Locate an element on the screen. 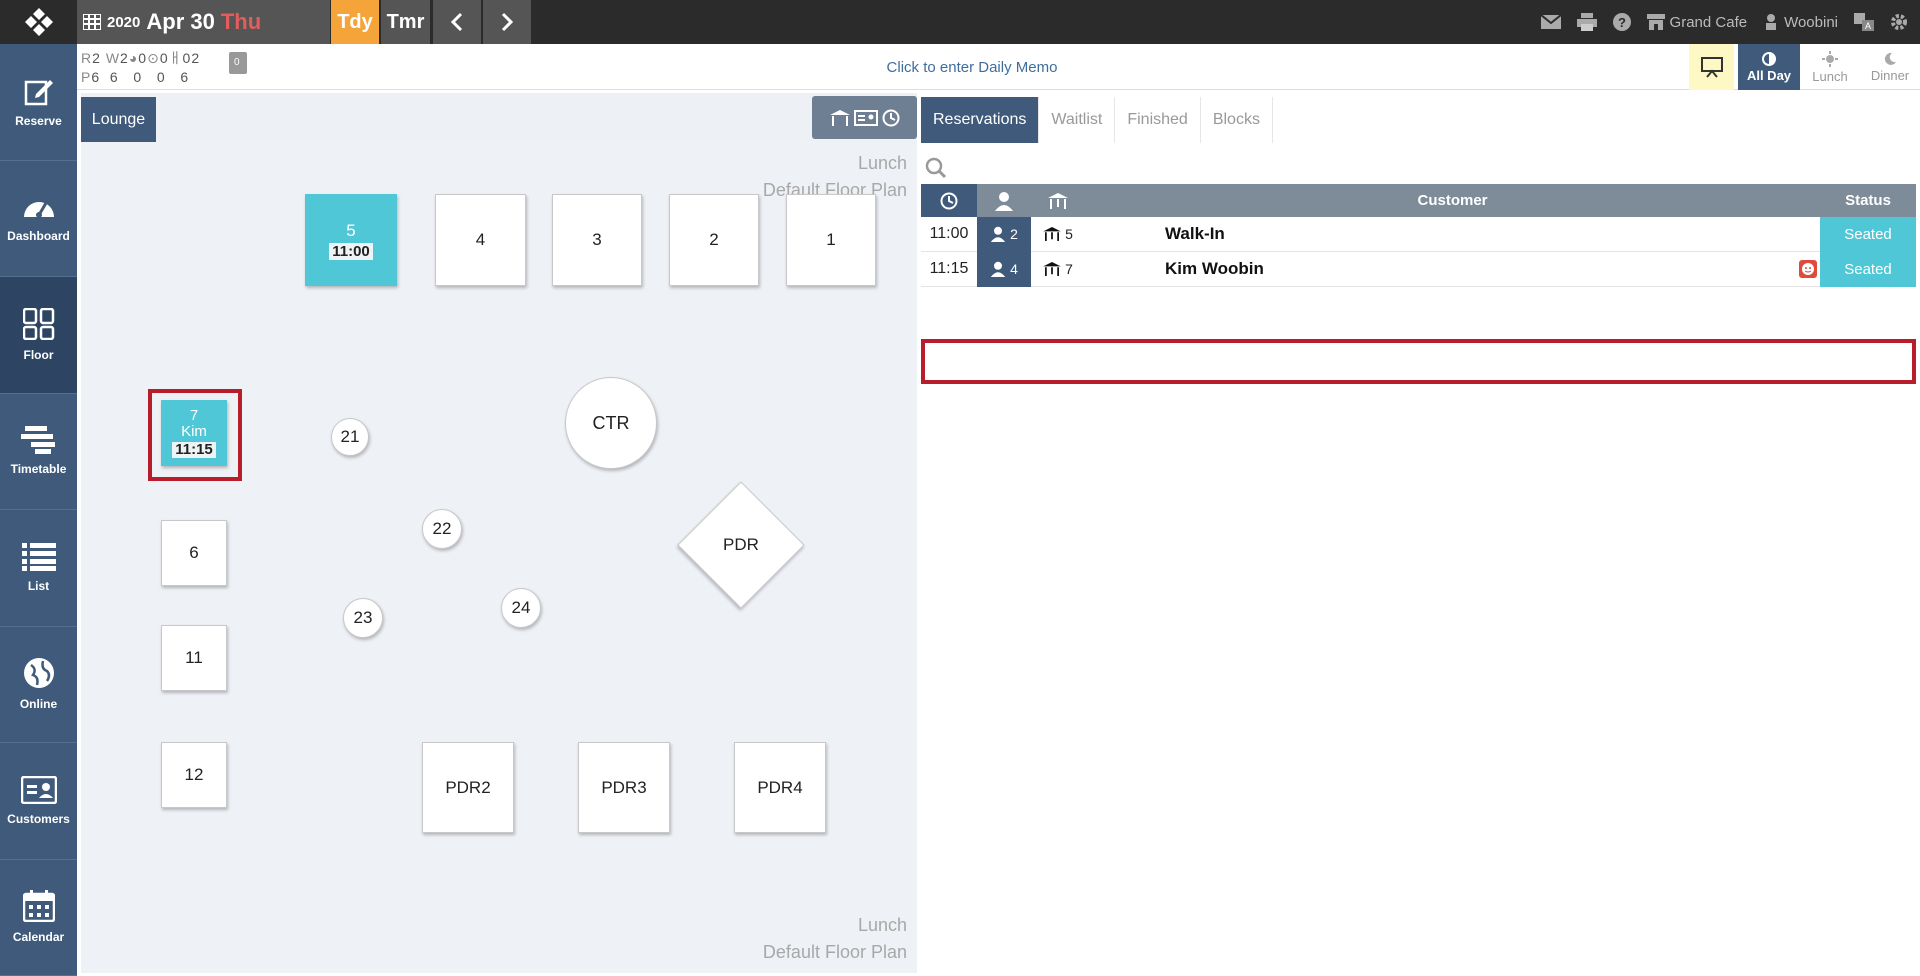 The image size is (1920, 976). settings-button is located at coordinates (1899, 22).